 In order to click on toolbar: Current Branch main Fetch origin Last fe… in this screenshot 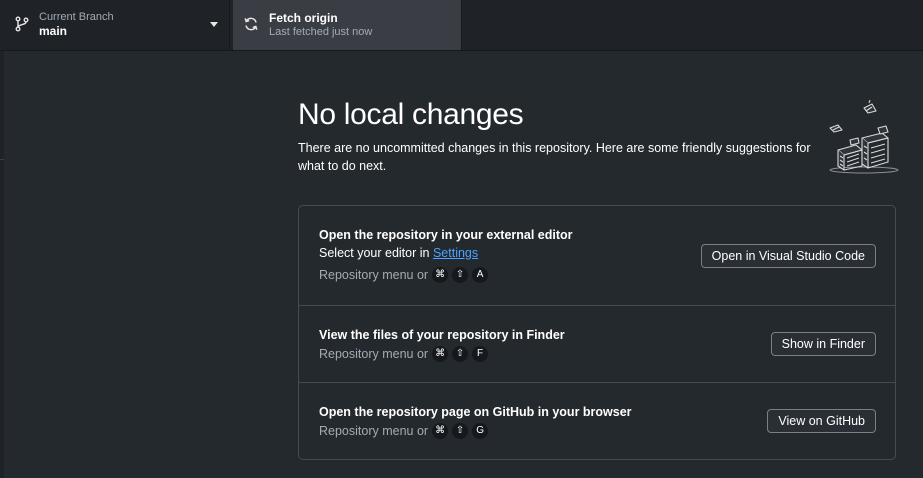, I will do `click(461, 25)`.